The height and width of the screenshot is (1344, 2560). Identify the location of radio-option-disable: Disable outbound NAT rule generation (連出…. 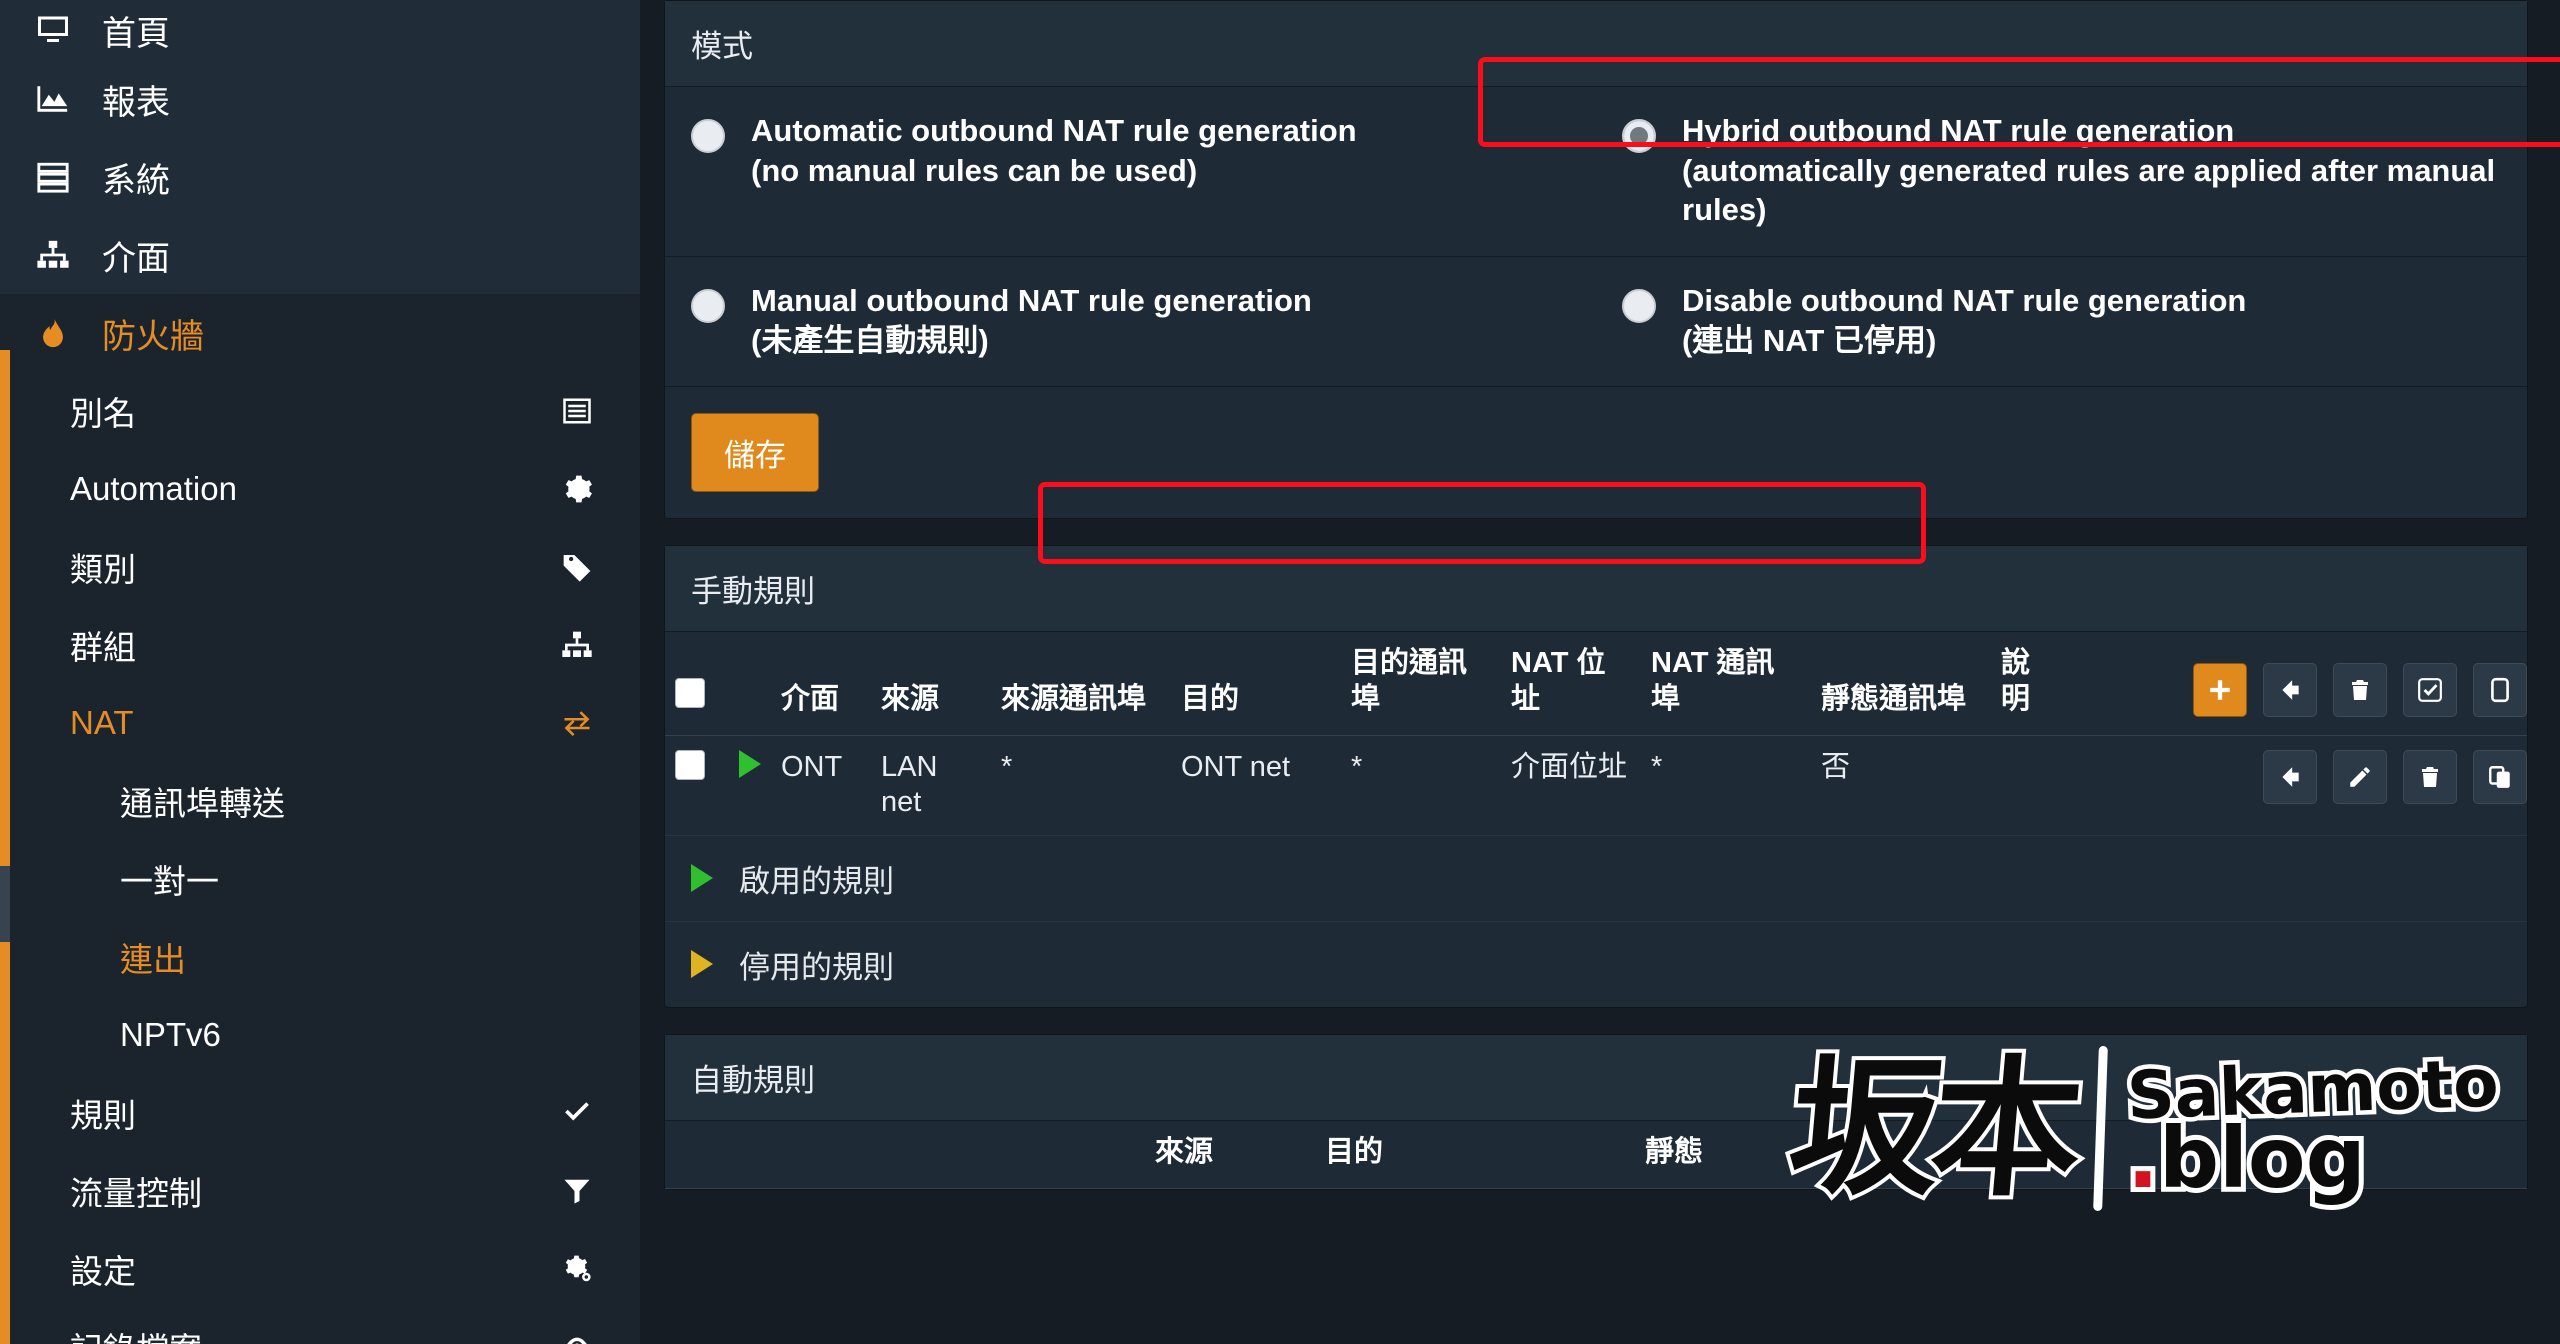
(2061, 321).